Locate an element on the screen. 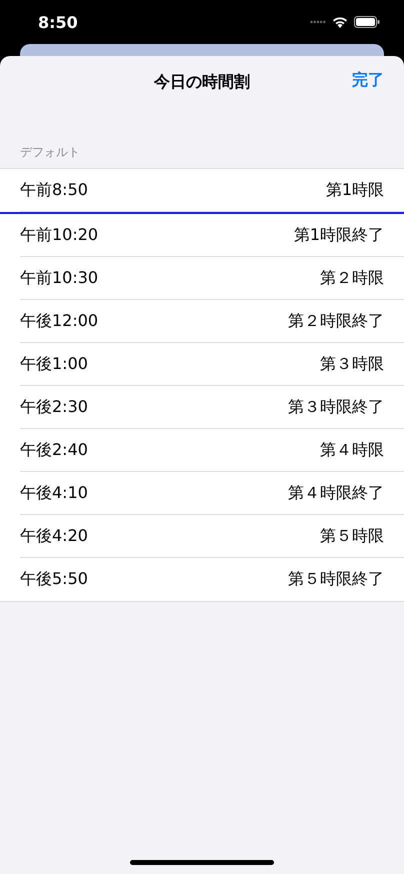 This screenshot has height=874, width=404. period-label: 第1時限 is located at coordinates (355, 190).